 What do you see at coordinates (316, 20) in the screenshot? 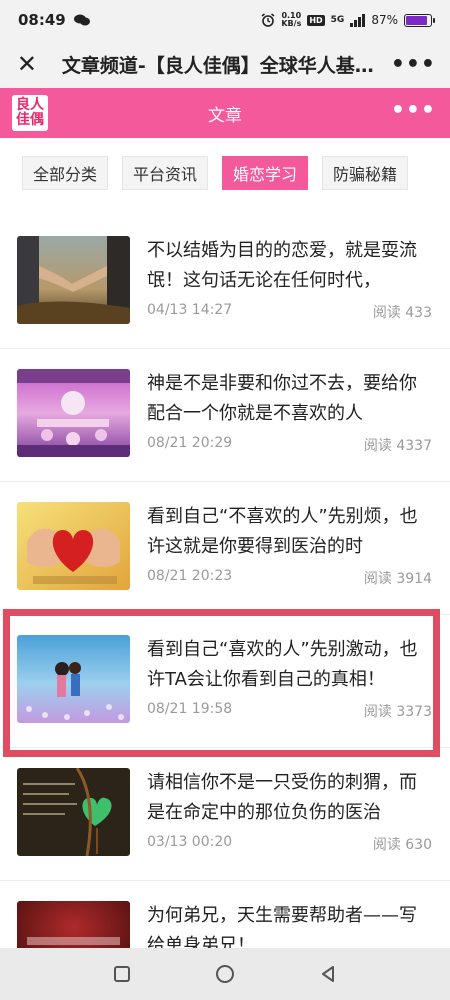
I see `hd-badge: HD` at bounding box center [316, 20].